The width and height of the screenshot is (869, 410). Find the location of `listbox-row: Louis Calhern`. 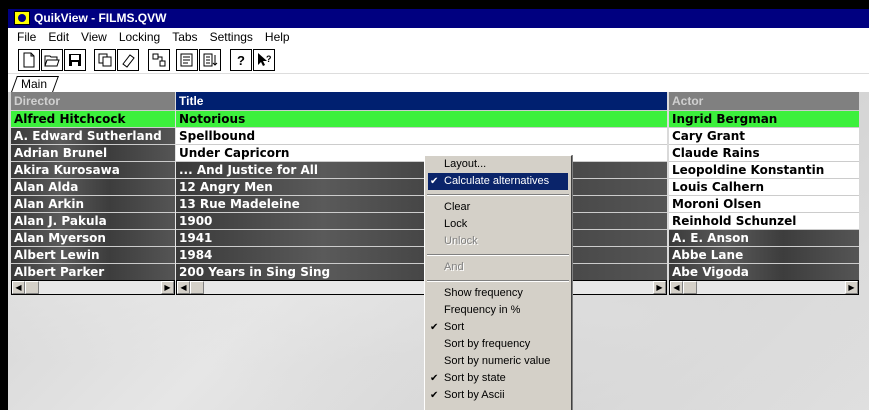

listbox-row: Louis Calhern is located at coordinates (764, 186).